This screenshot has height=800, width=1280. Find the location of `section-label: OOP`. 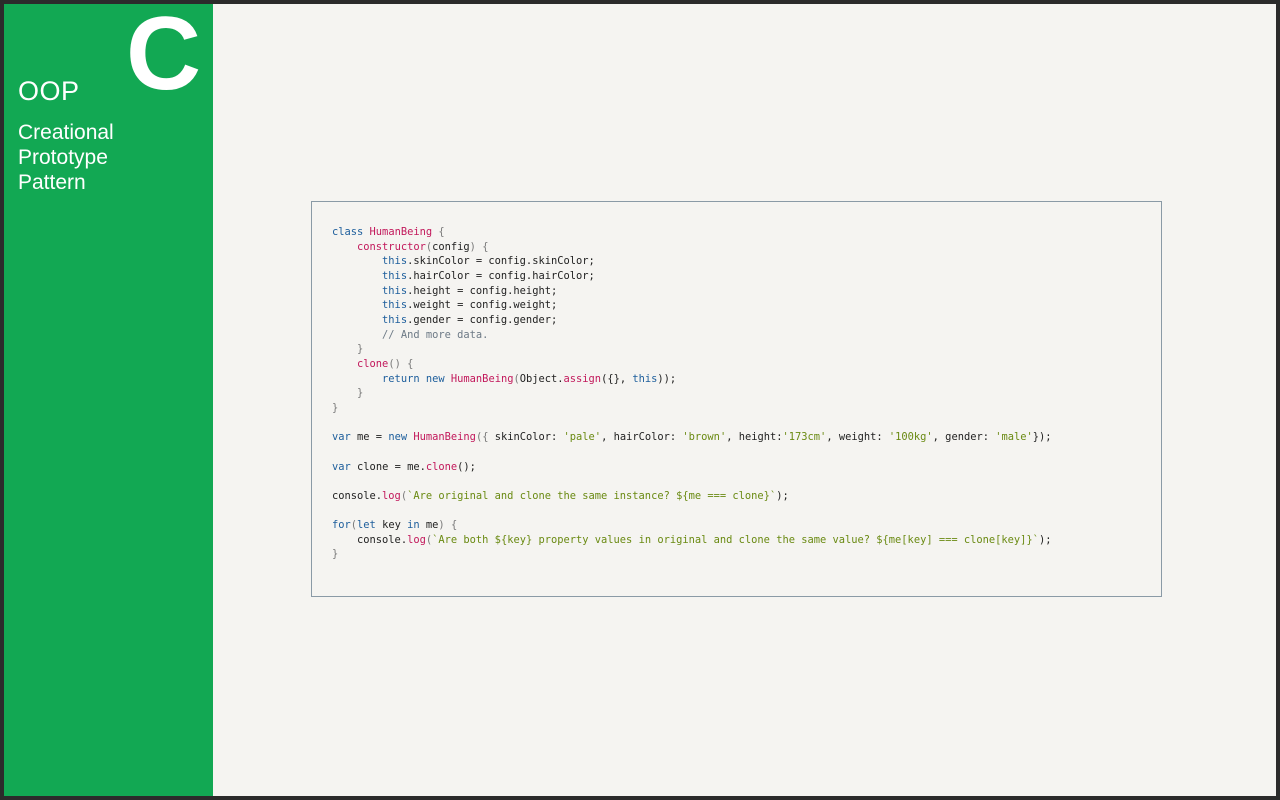

section-label: OOP is located at coordinates (49, 91).